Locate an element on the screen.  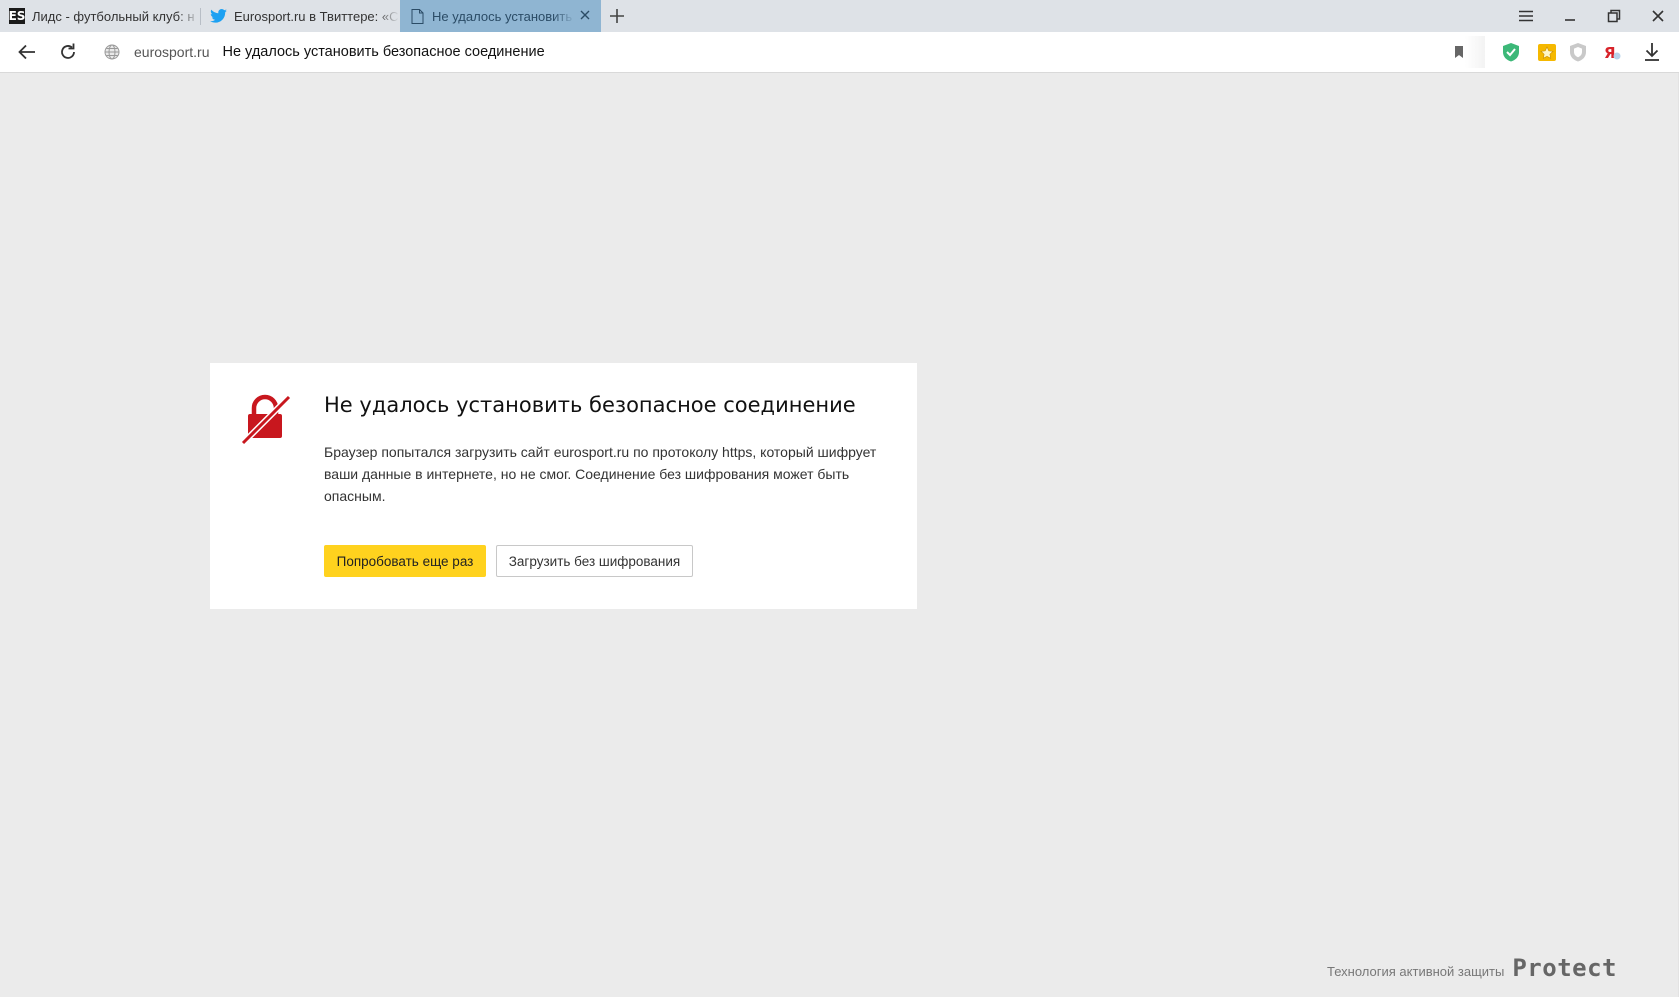
tab-eurosport-twitter: Eurosport.ru в Твиттере: «С is located at coordinates (300, 16).